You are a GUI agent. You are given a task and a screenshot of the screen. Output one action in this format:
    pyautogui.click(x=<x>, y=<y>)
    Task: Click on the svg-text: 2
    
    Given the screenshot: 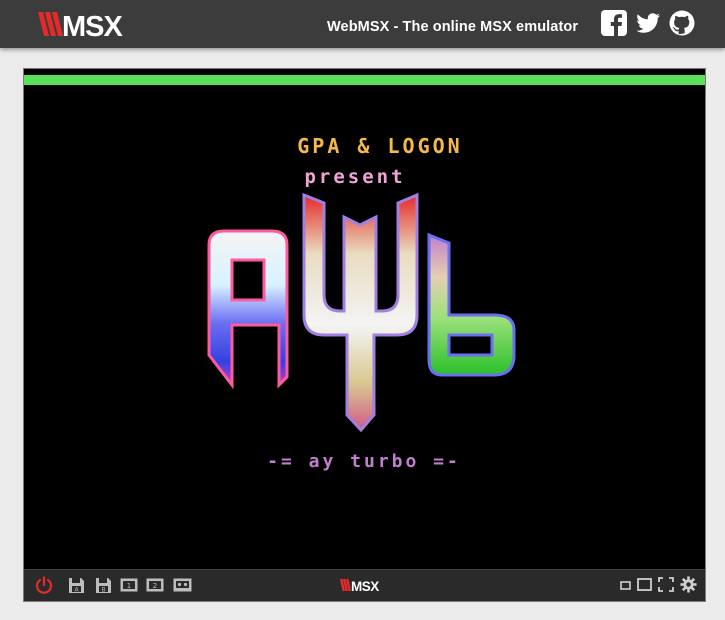 What is the action you would take?
    pyautogui.click(x=155, y=586)
    